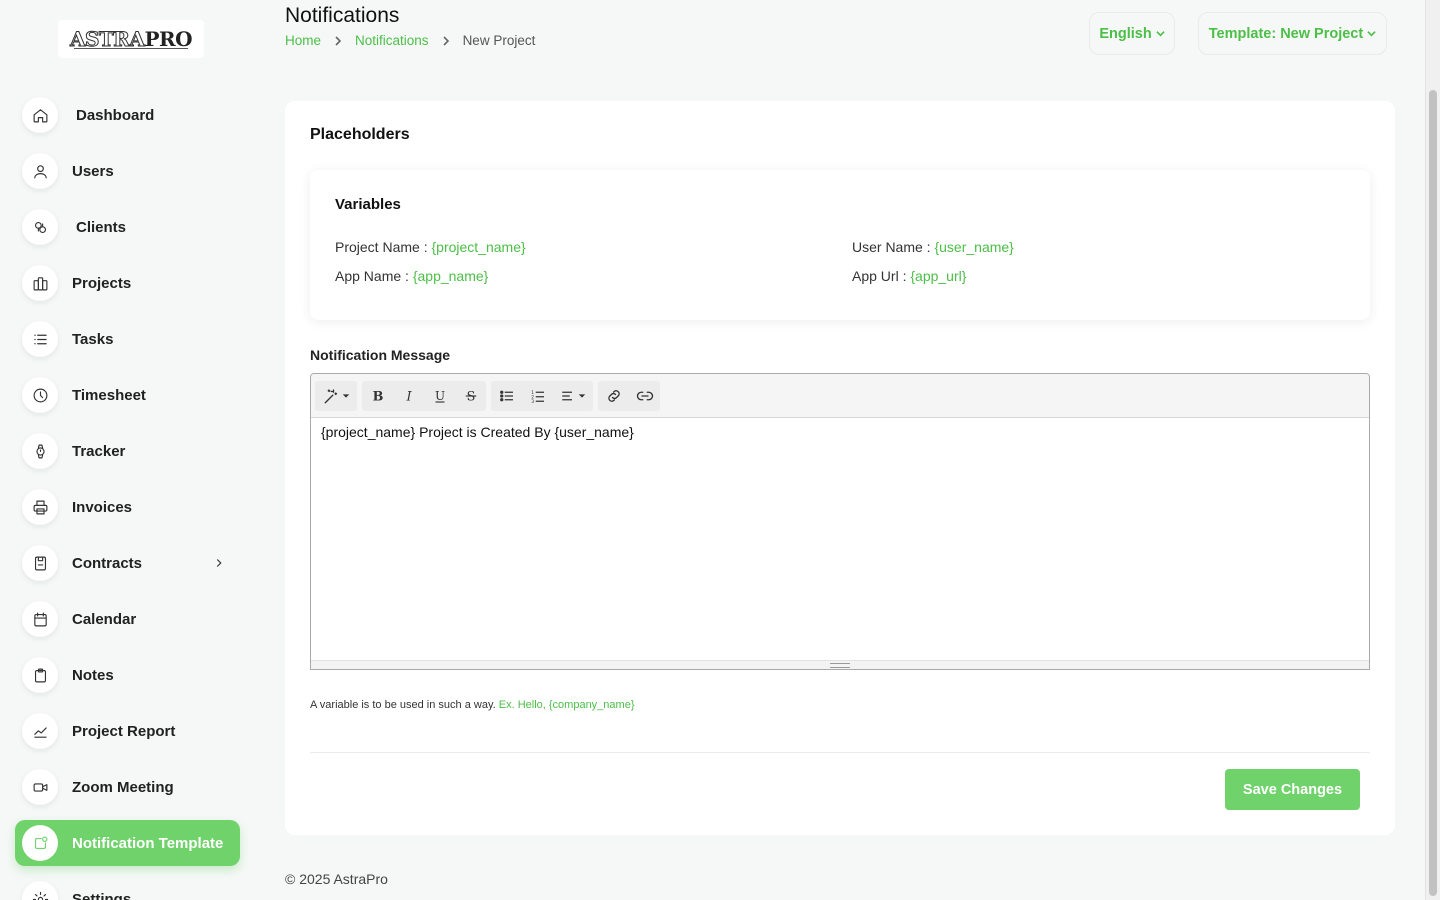  Describe the element at coordinates (102, 895) in the screenshot. I see `sidebar-item-label: Settings` at that location.